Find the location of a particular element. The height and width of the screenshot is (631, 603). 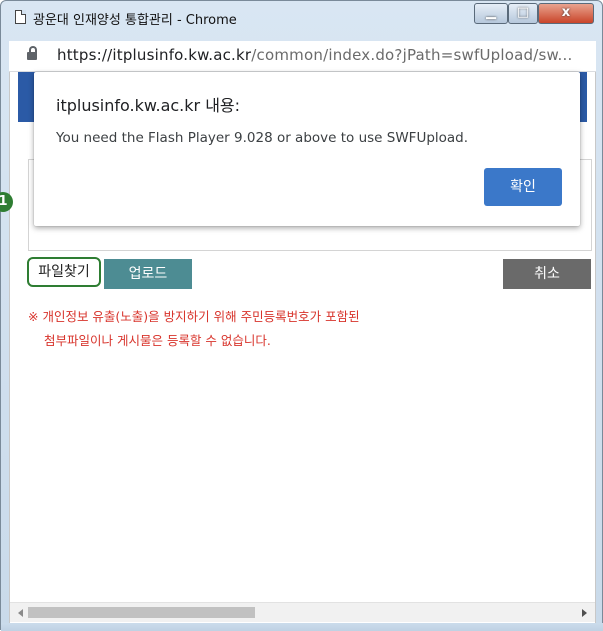

horizontal-scrollbar is located at coordinates (302, 612).